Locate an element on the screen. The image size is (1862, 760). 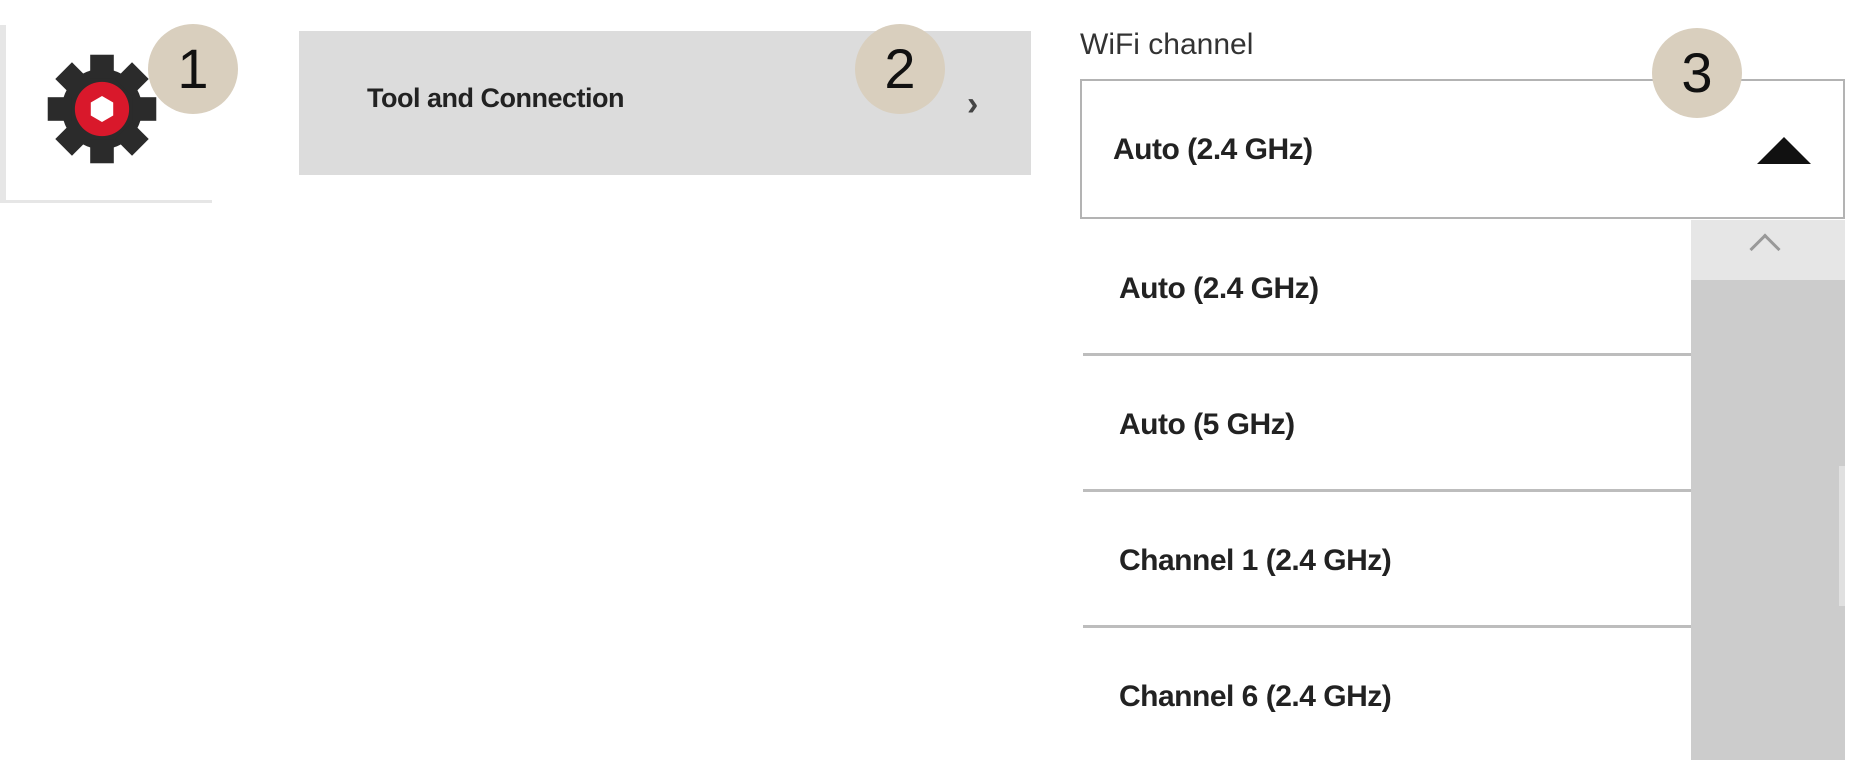
caret-up-icon is located at coordinates (1784, 150).